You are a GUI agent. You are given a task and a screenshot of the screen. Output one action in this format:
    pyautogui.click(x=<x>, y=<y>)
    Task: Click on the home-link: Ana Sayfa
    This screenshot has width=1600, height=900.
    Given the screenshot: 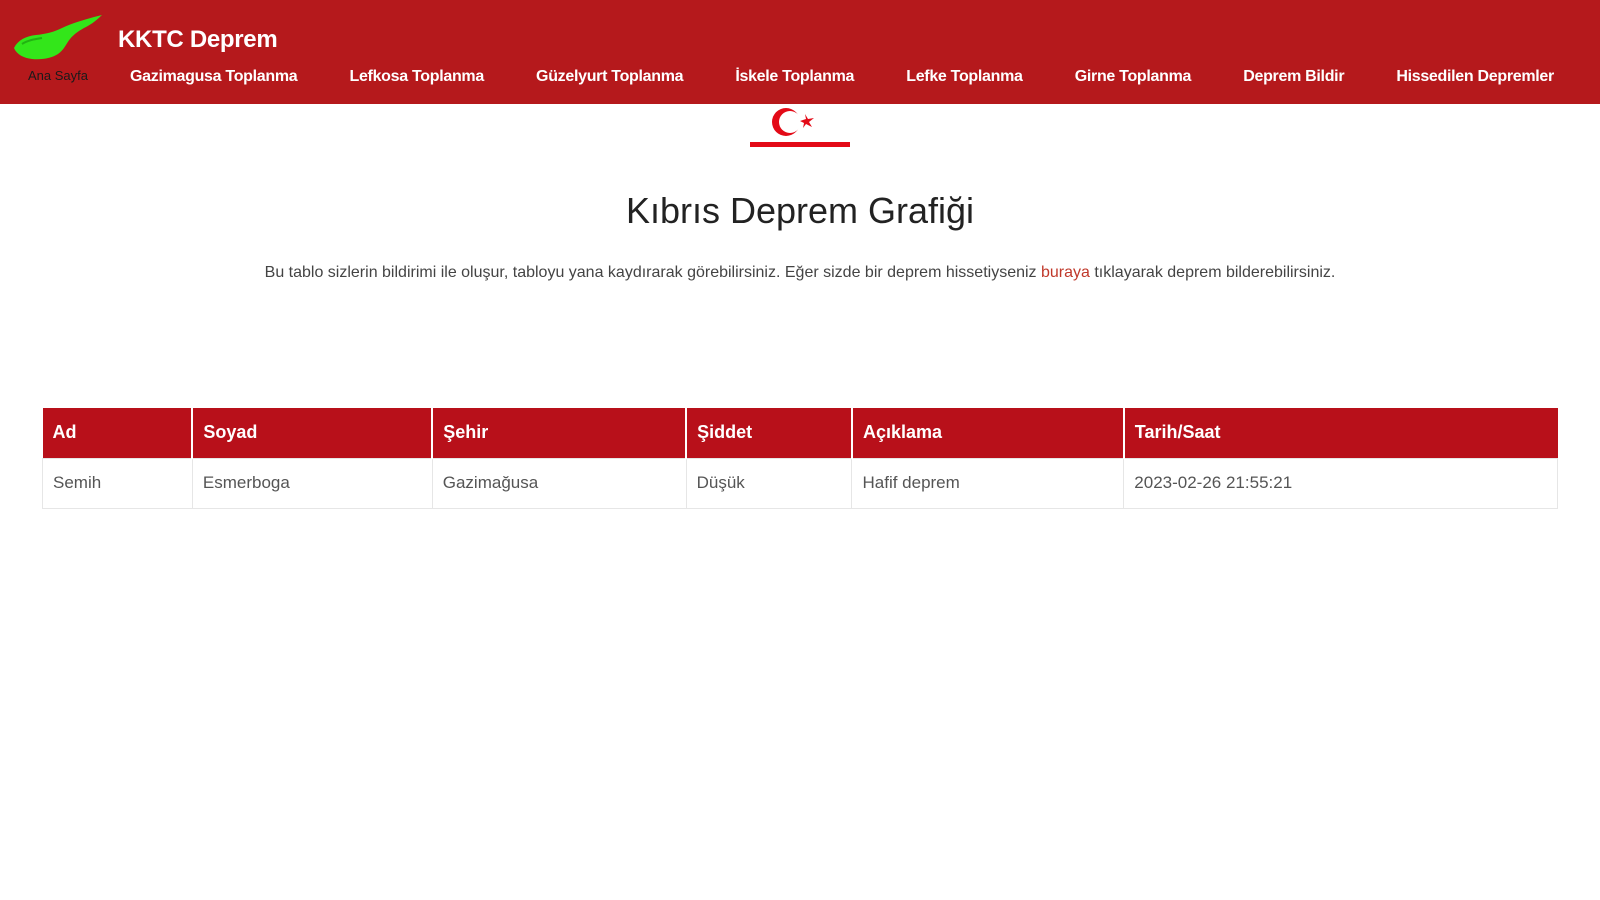 What is the action you would take?
    pyautogui.click(x=60, y=52)
    